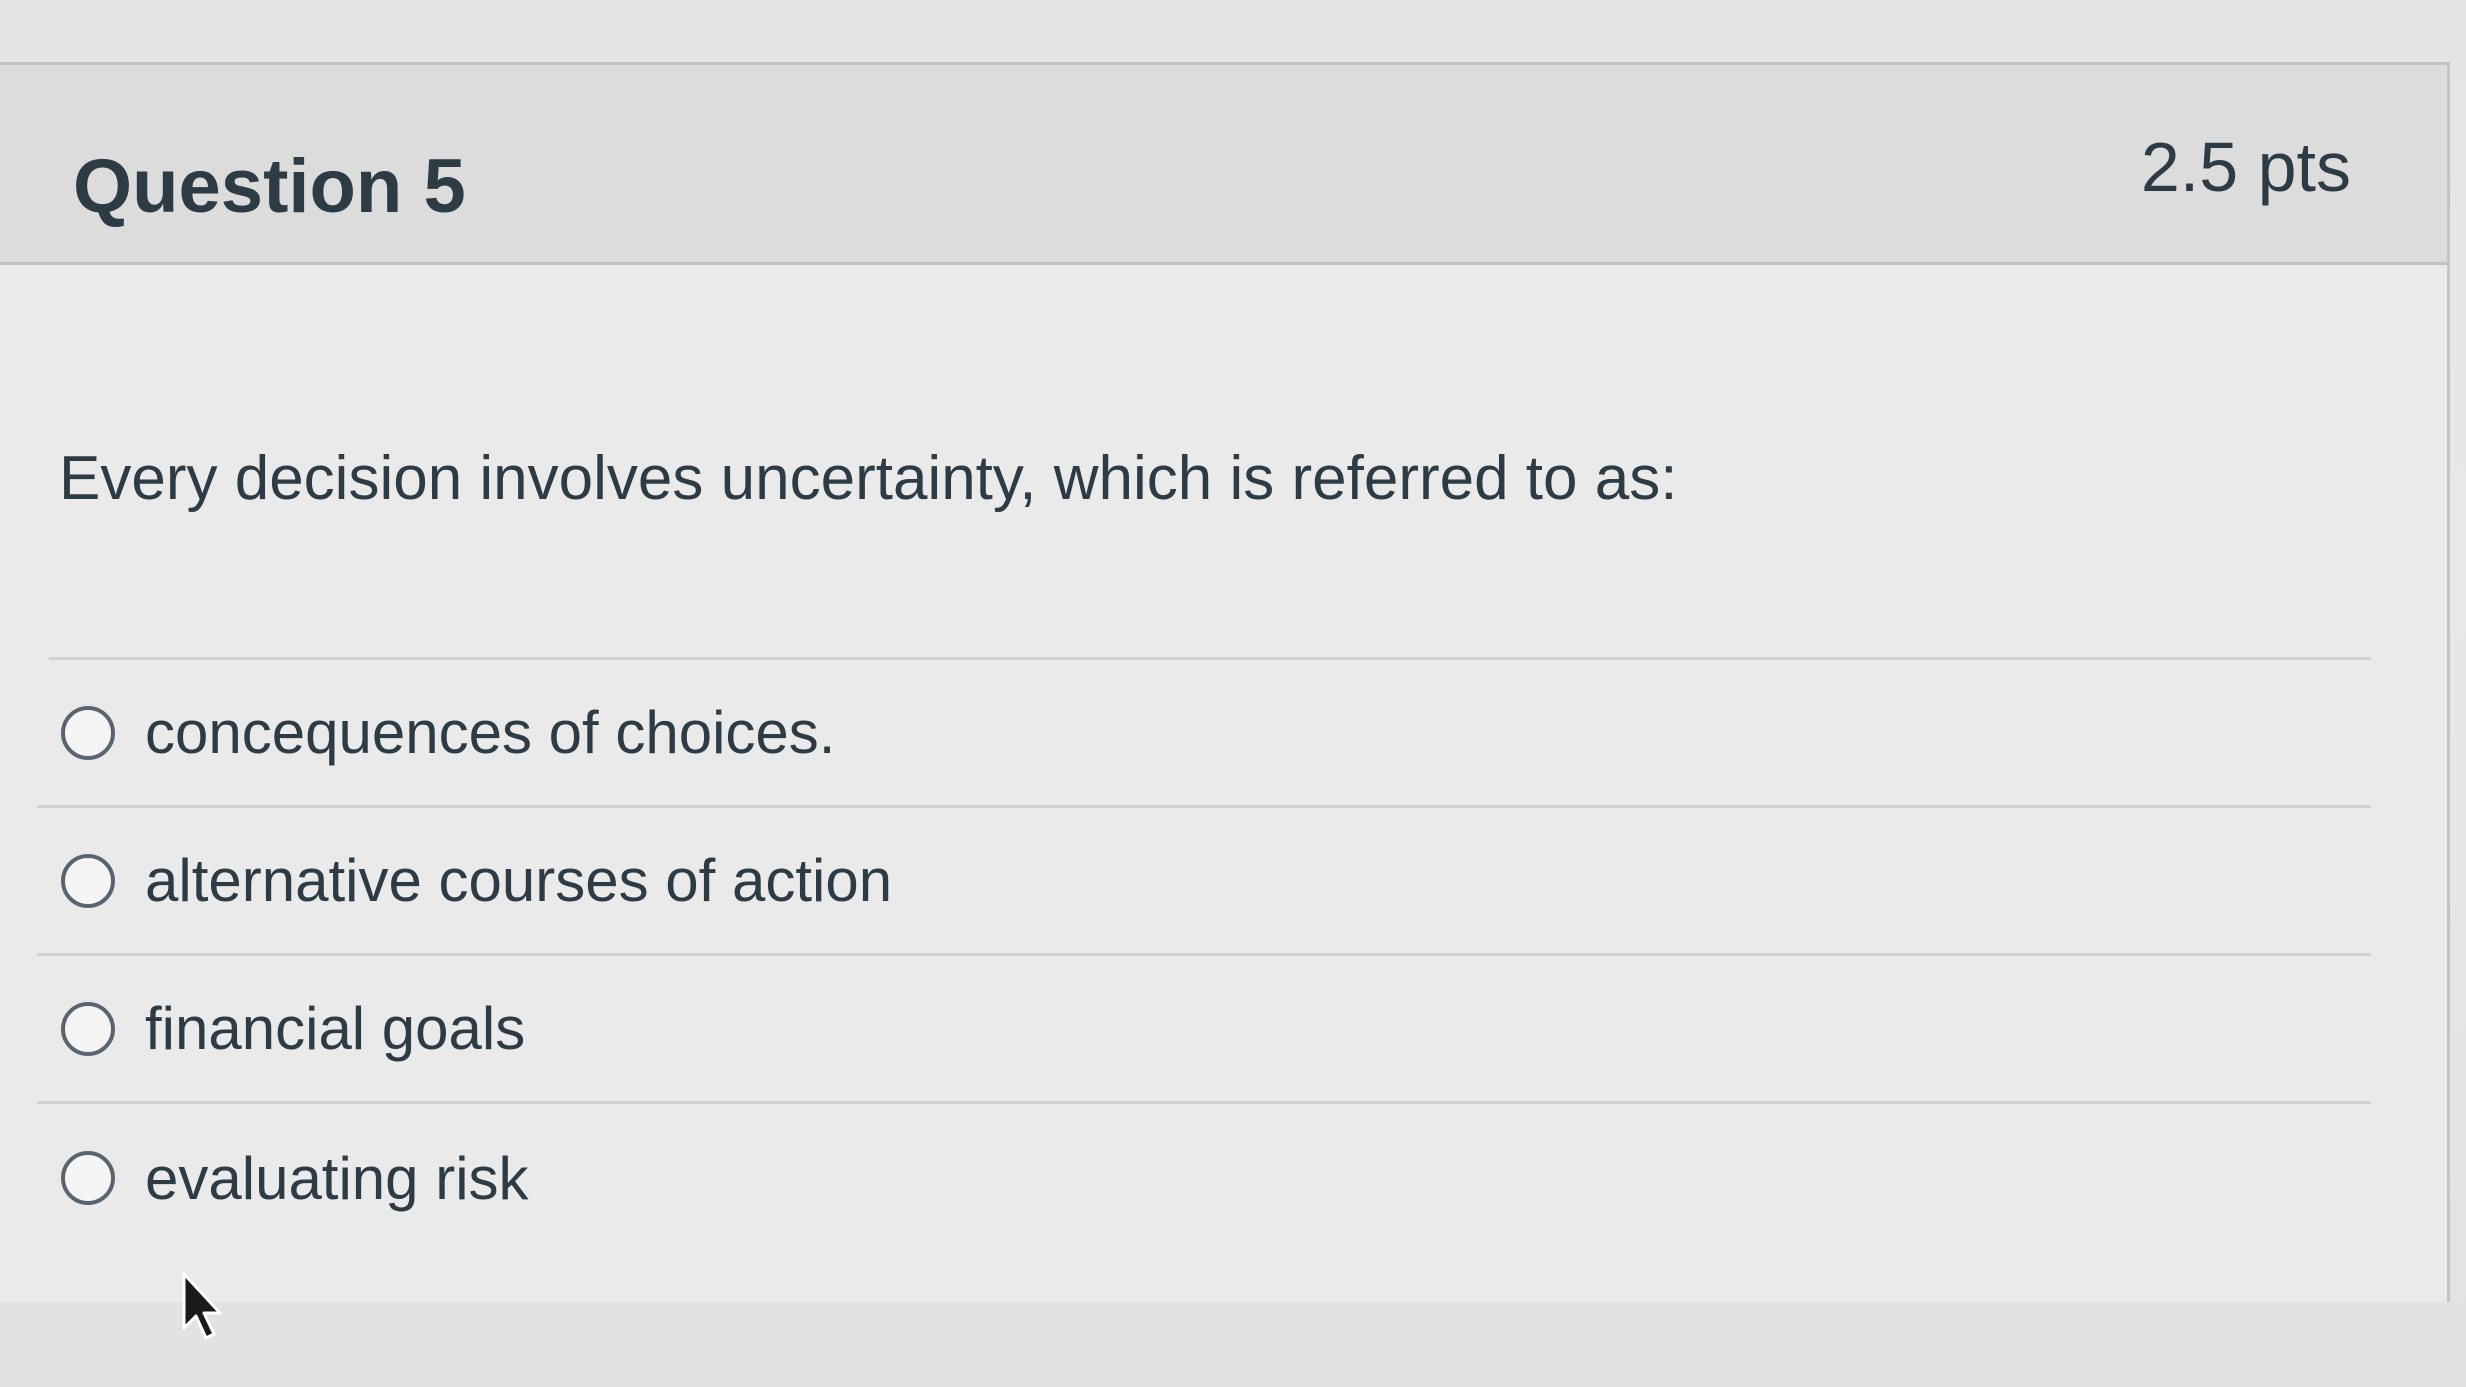 This screenshot has width=2466, height=1387. I want to click on answer-option-3: financial goals, so click(1204, 1030).